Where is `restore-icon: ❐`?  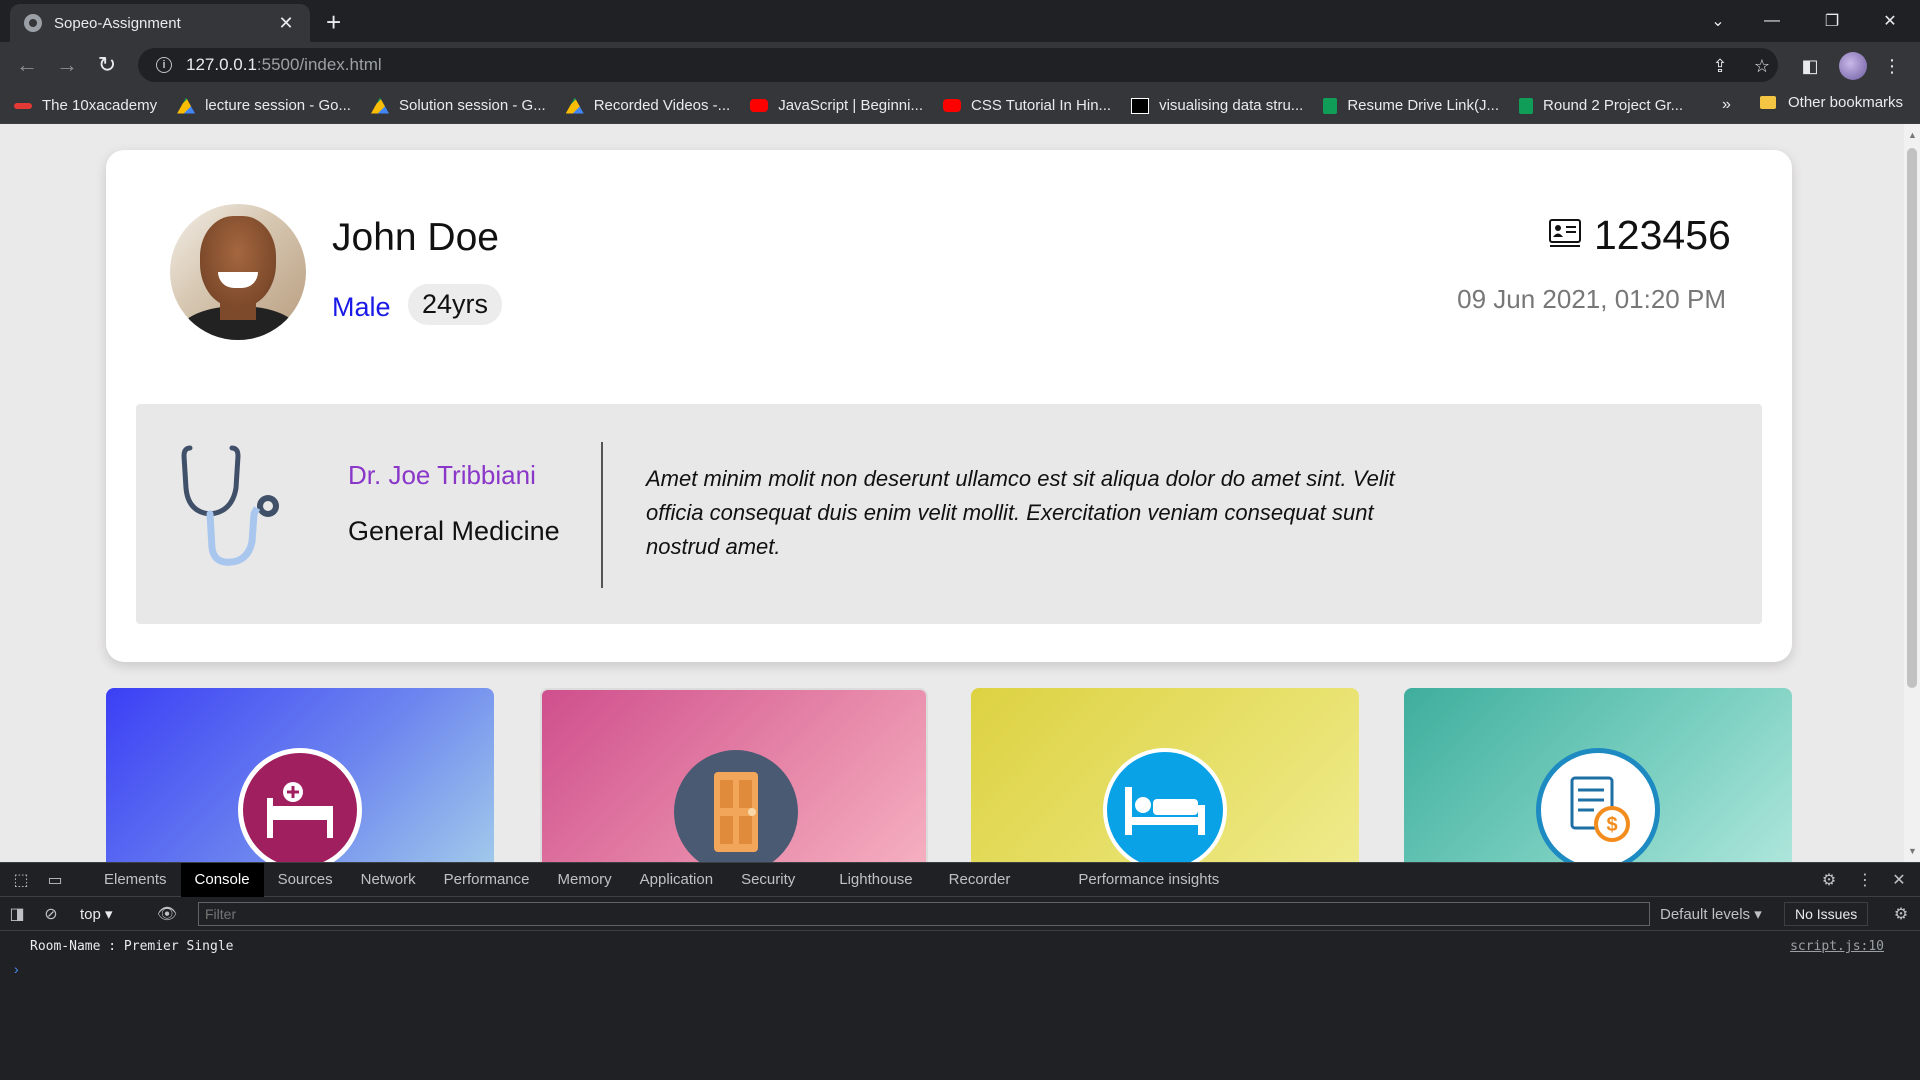 restore-icon: ❐ is located at coordinates (1832, 21).